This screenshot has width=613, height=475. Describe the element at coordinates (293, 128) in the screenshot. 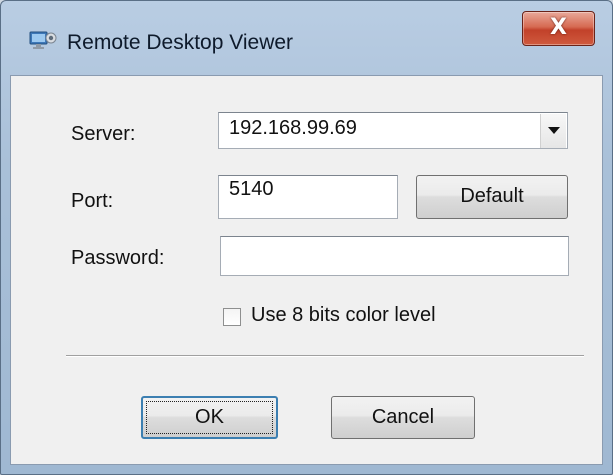

I see `server-value: 192.168.99.69` at that location.